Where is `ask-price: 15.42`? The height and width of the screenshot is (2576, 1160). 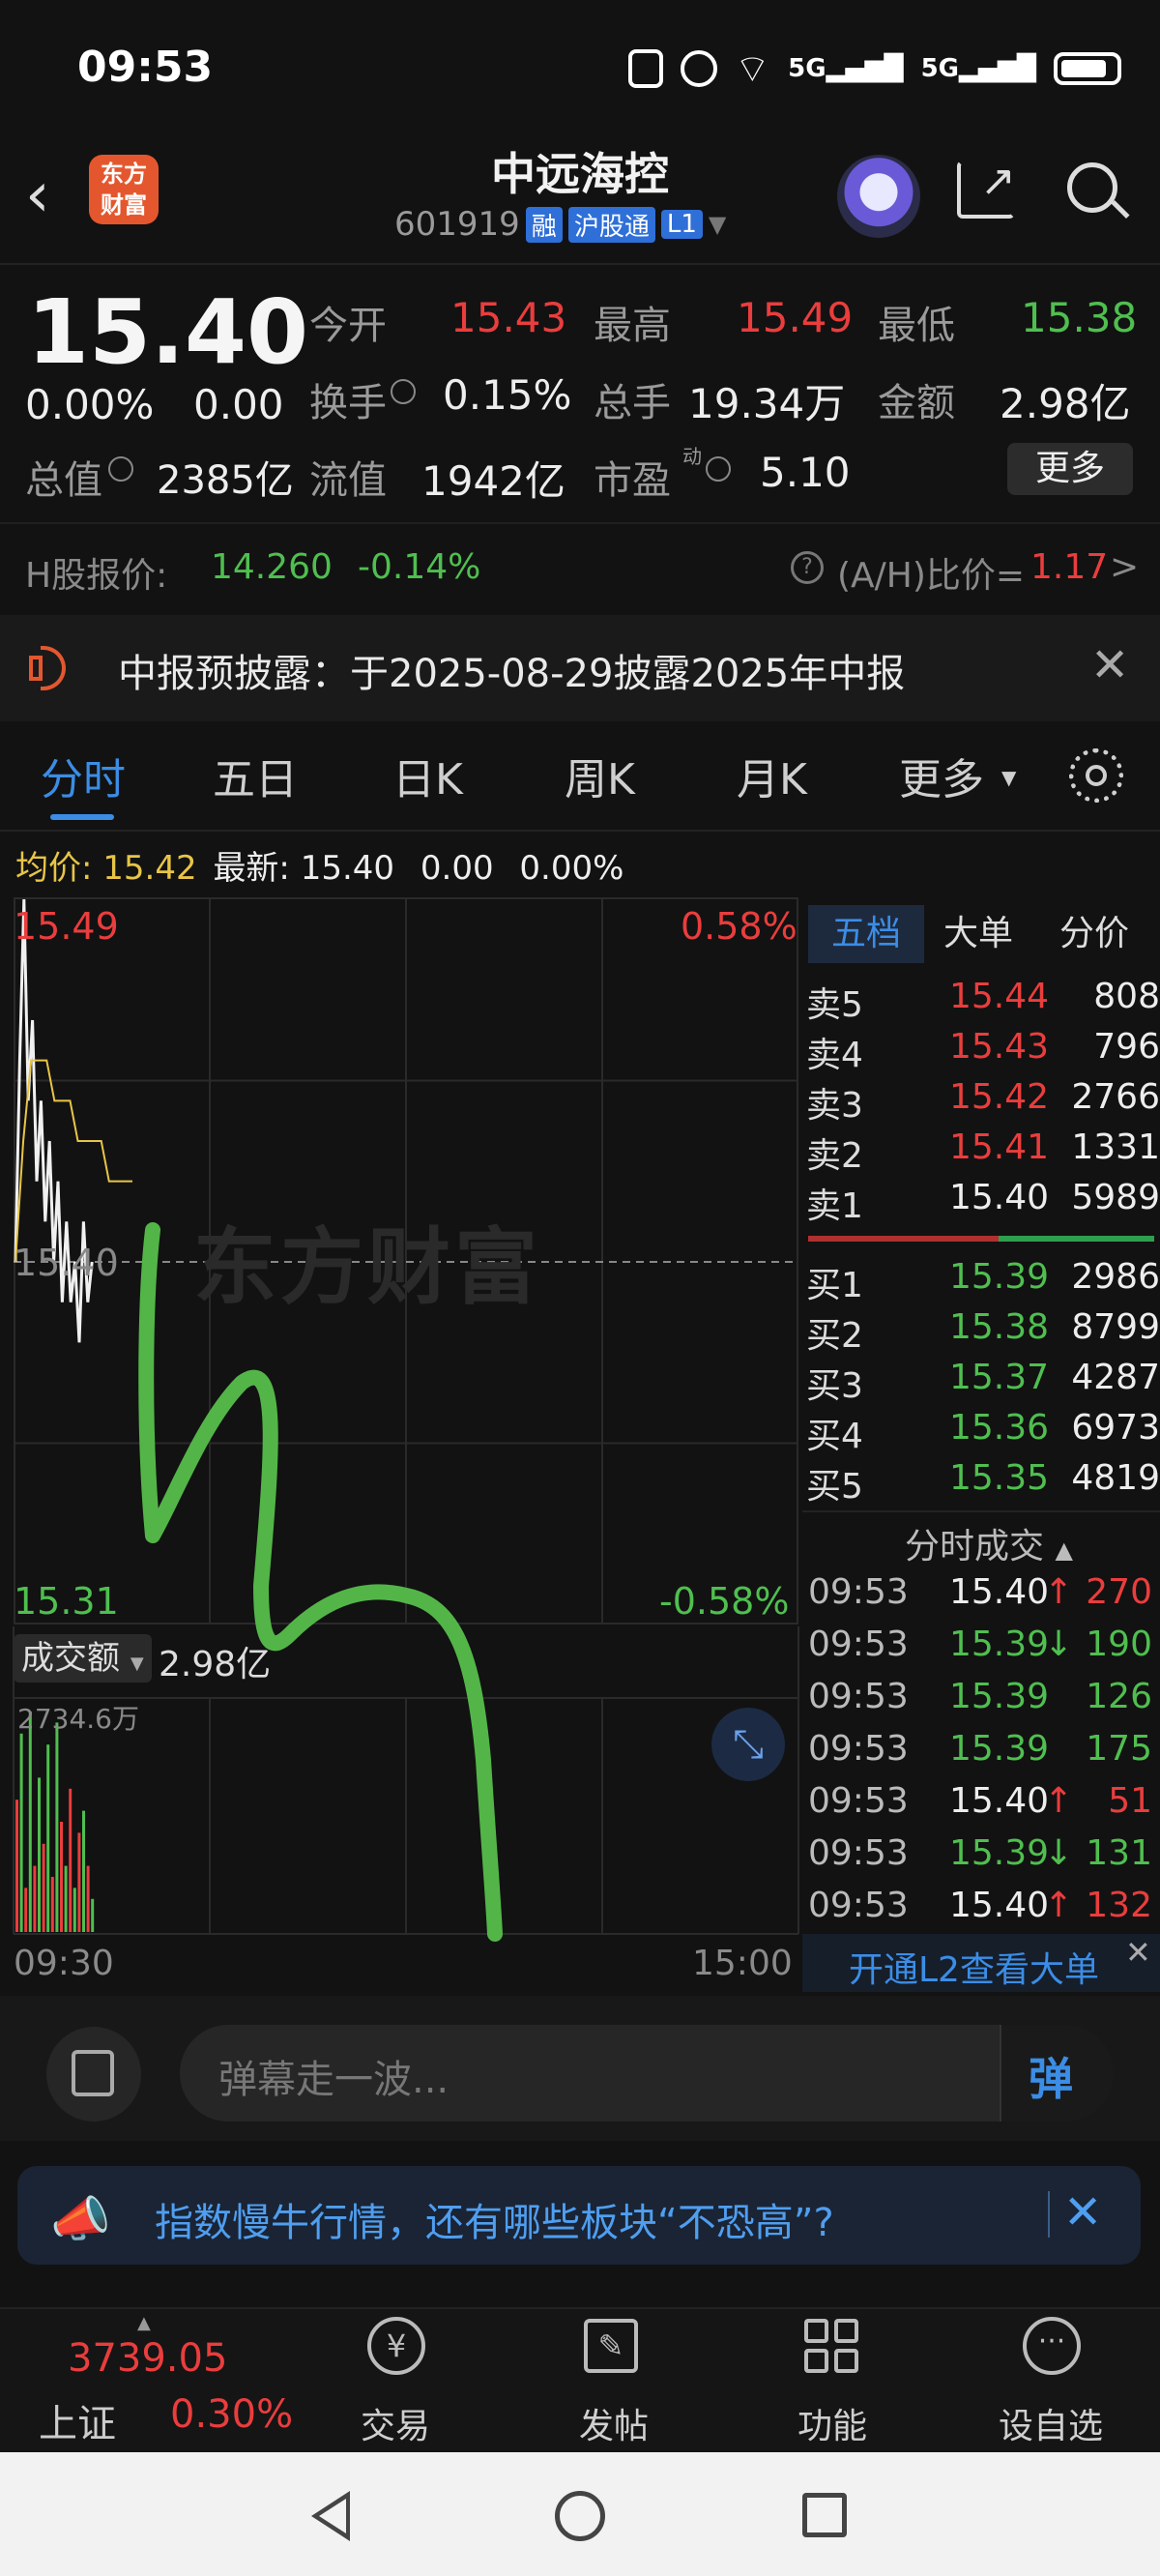 ask-price: 15.42 is located at coordinates (999, 1097).